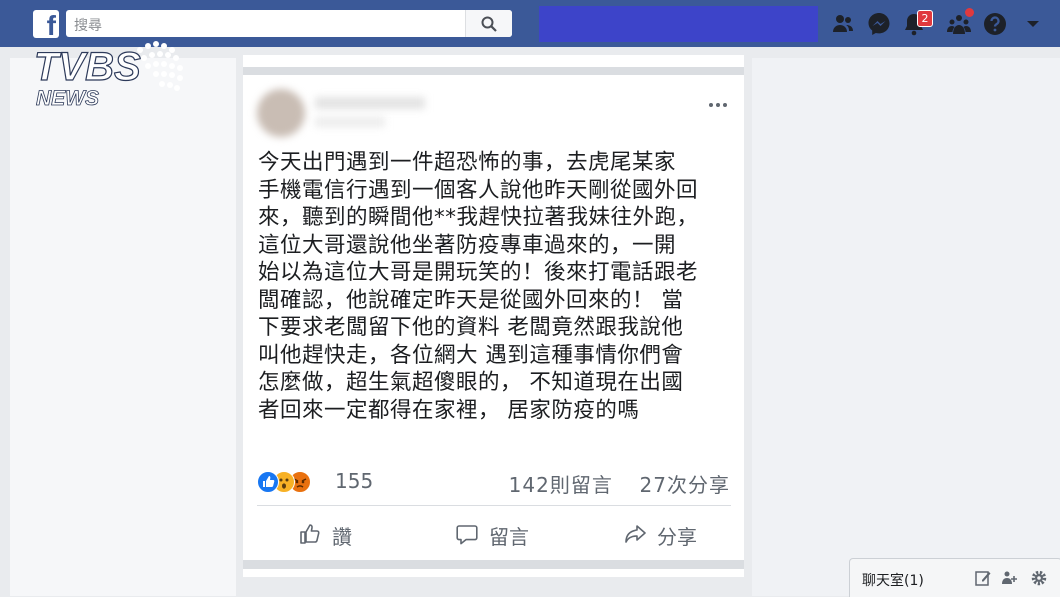  I want to click on tvbs-news-logo: TVBS NEWS, so click(108, 75).